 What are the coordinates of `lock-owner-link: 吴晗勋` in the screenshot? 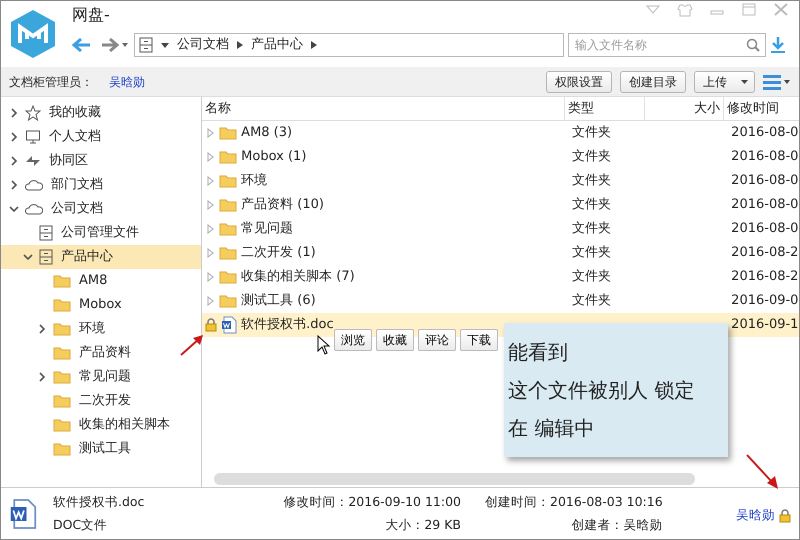 It's located at (755, 515).